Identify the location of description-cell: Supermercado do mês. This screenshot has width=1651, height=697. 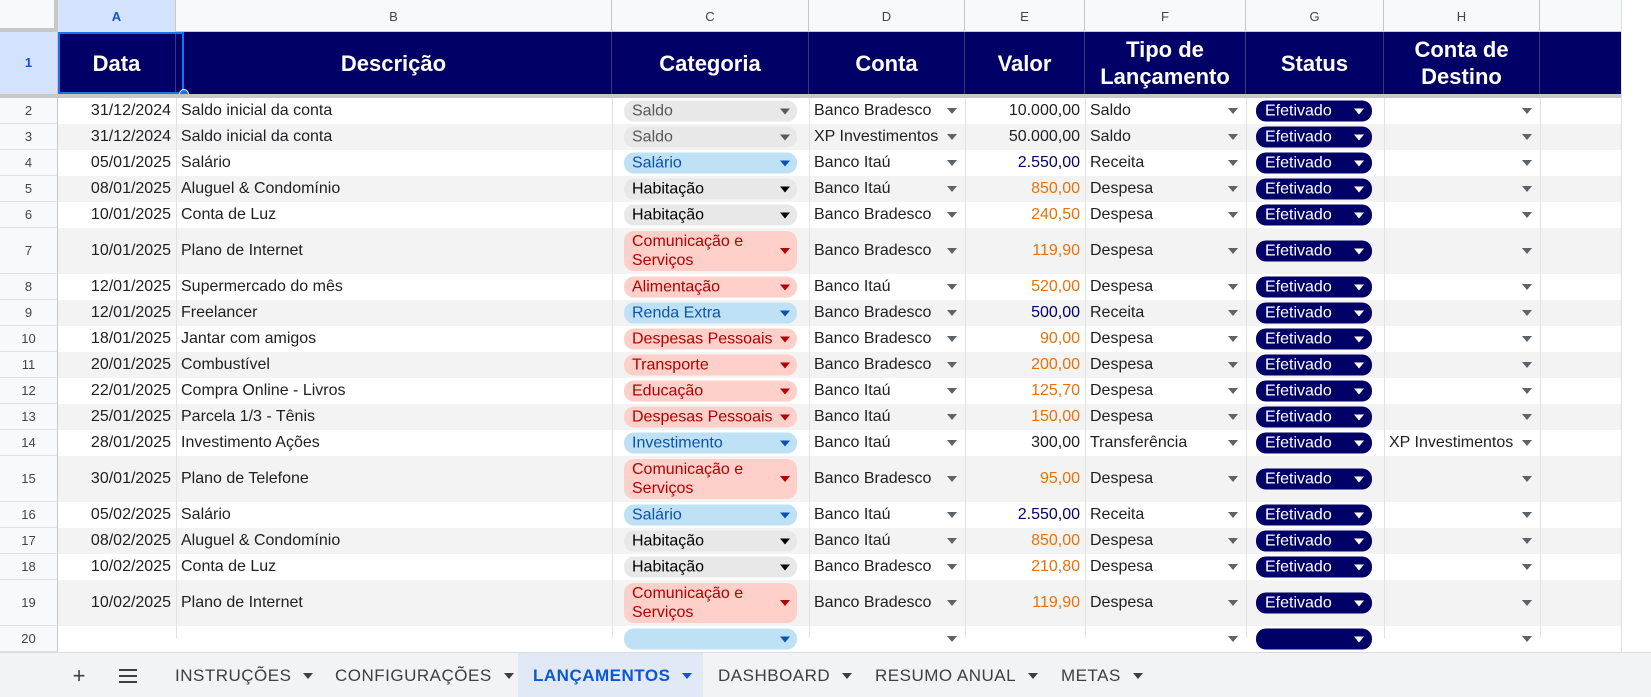
(394, 287).